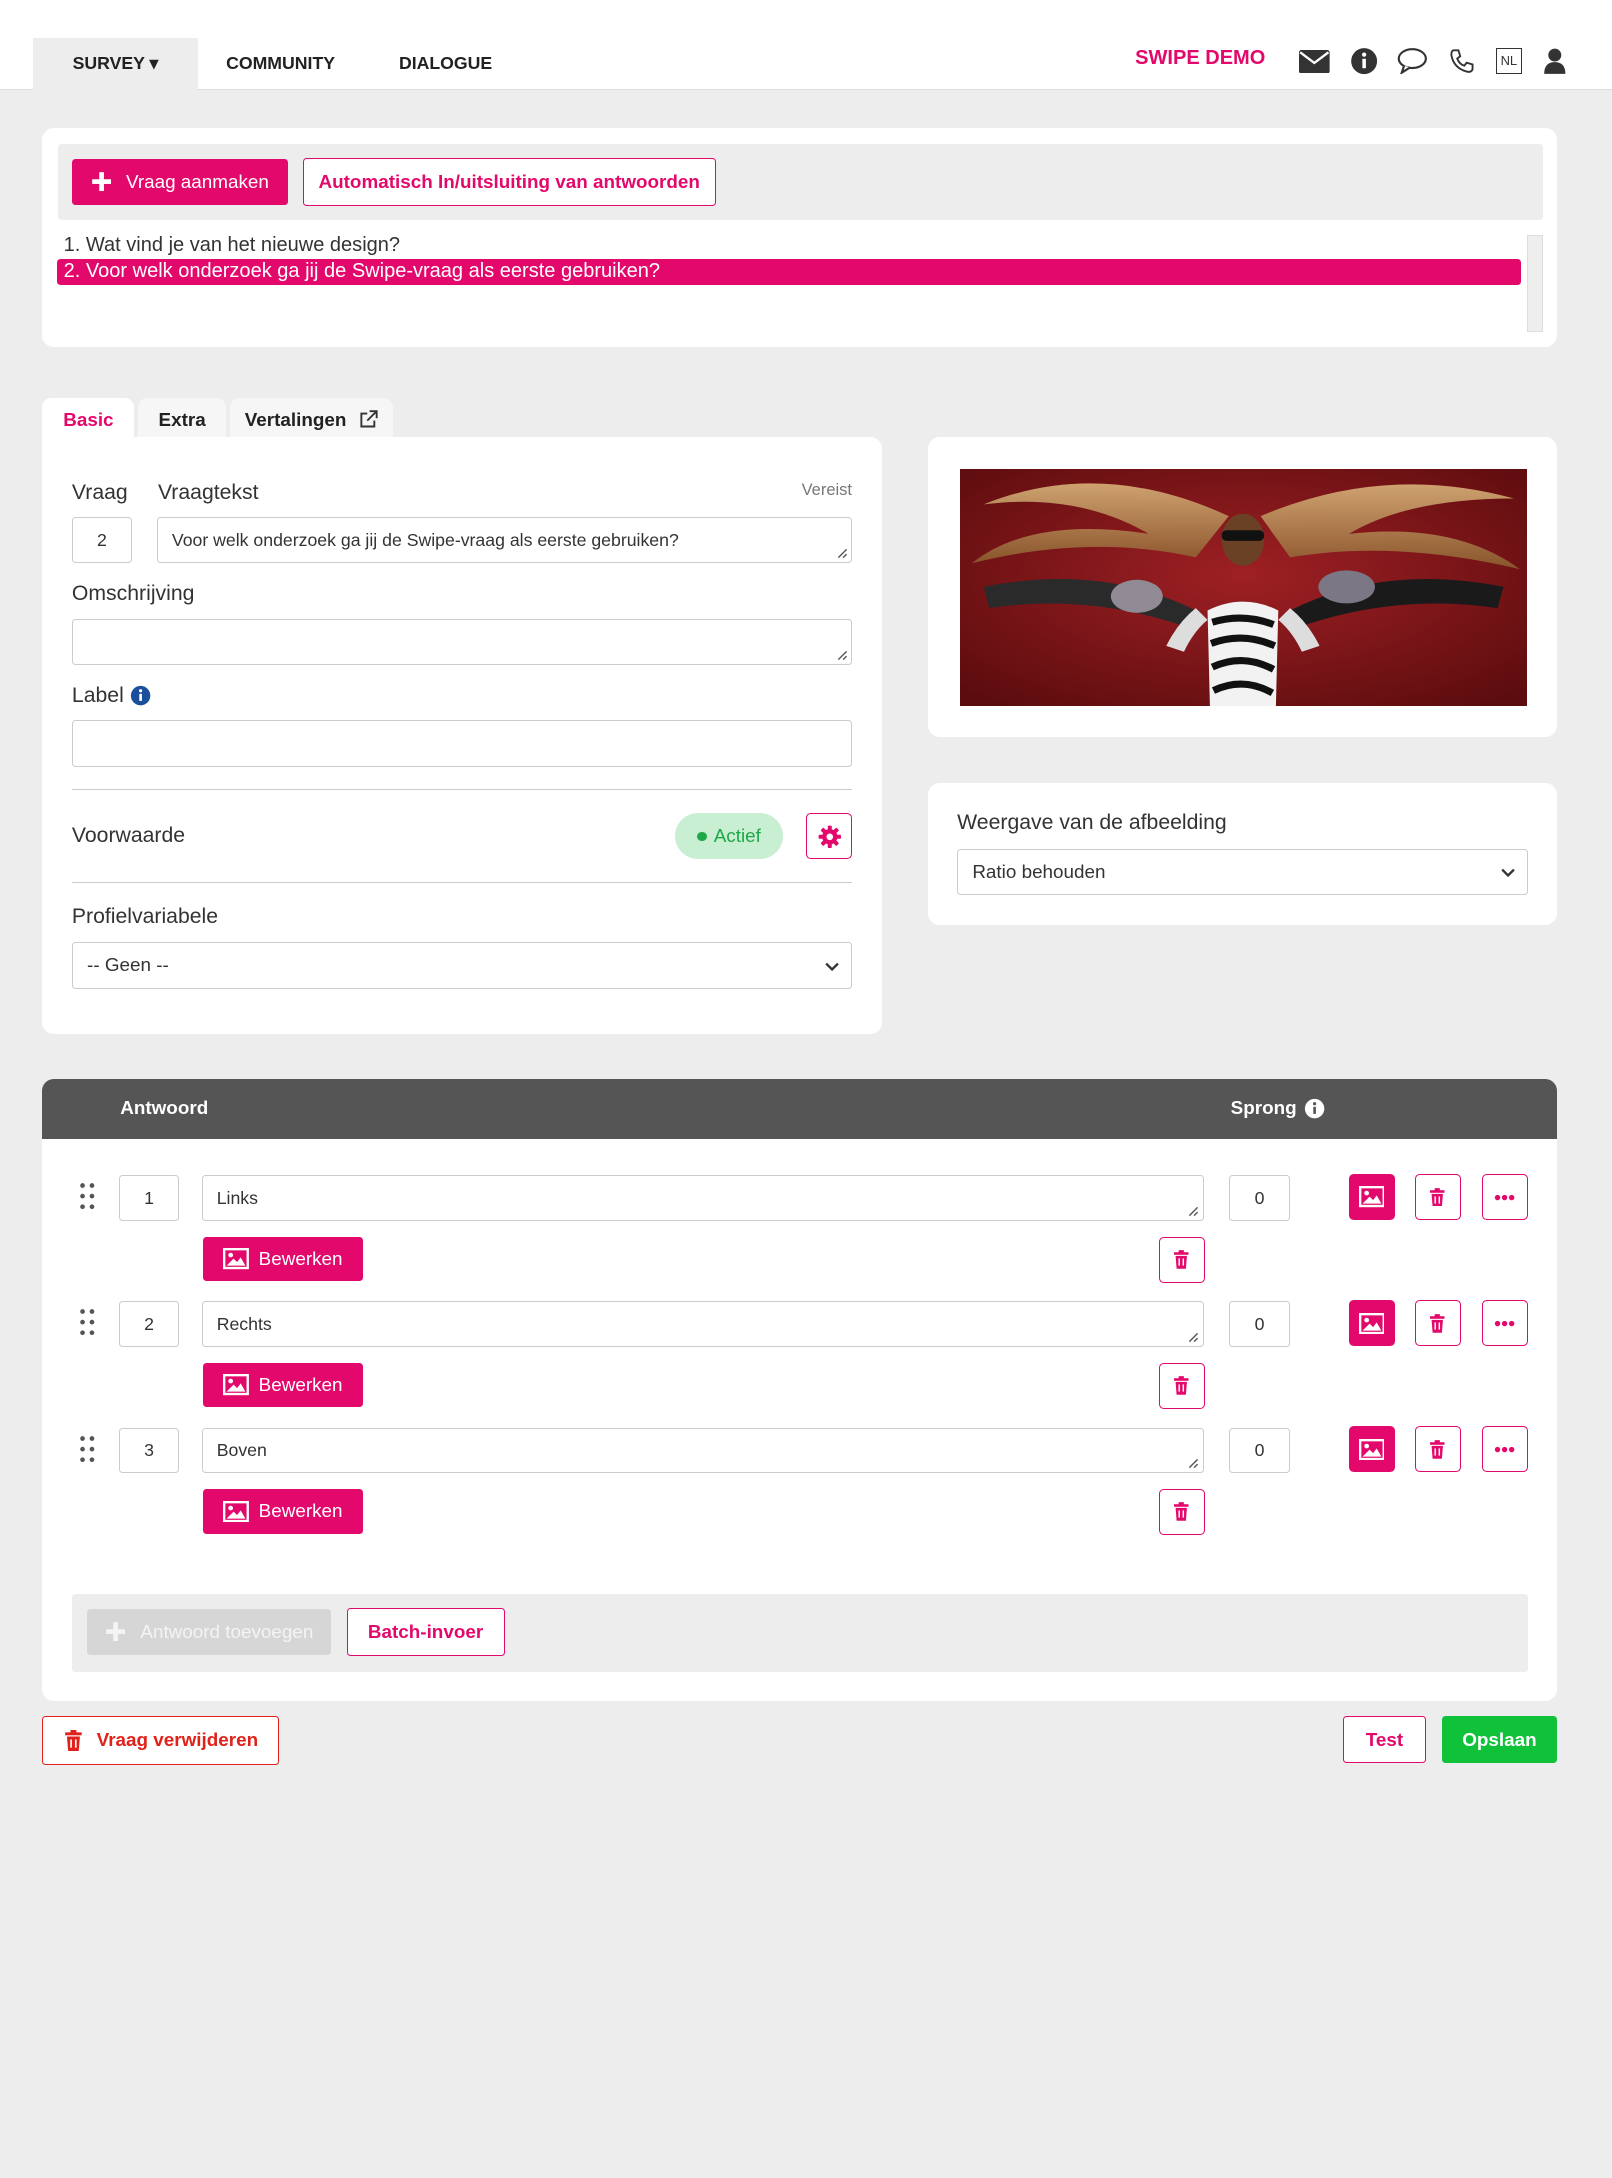 Image resolution: width=1612 pixels, height=2178 pixels. What do you see at coordinates (149, 1324) in the screenshot?
I see `answer-number-input: 2` at bounding box center [149, 1324].